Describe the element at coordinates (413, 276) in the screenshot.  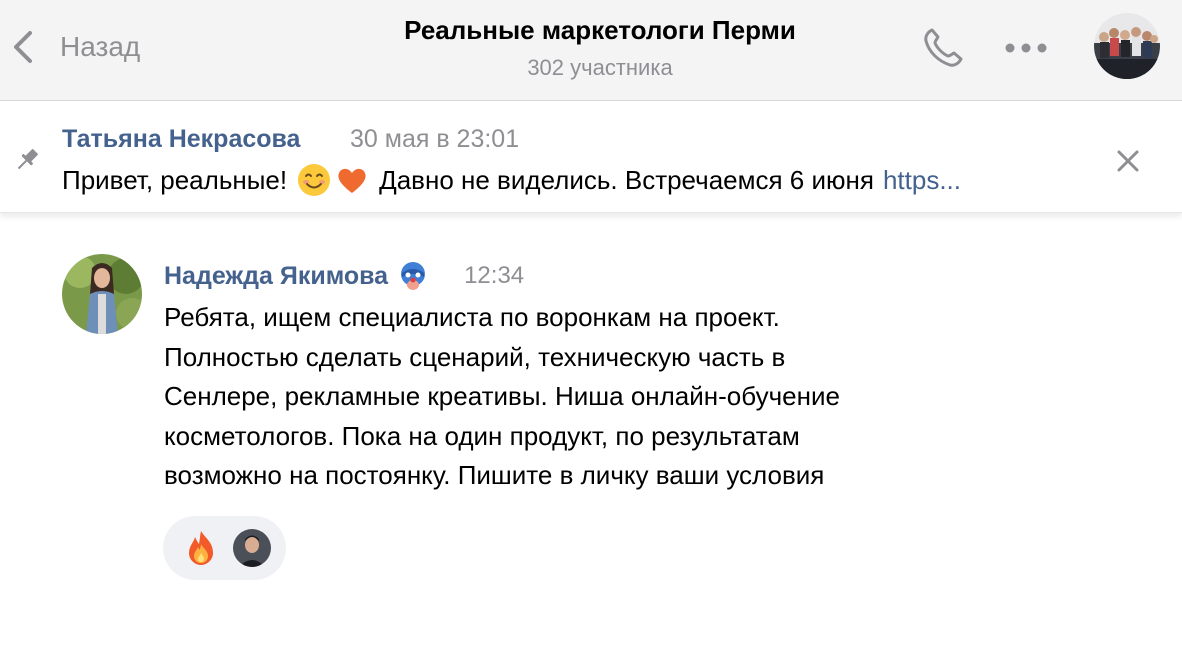
I see `clown-mask-icon` at that location.